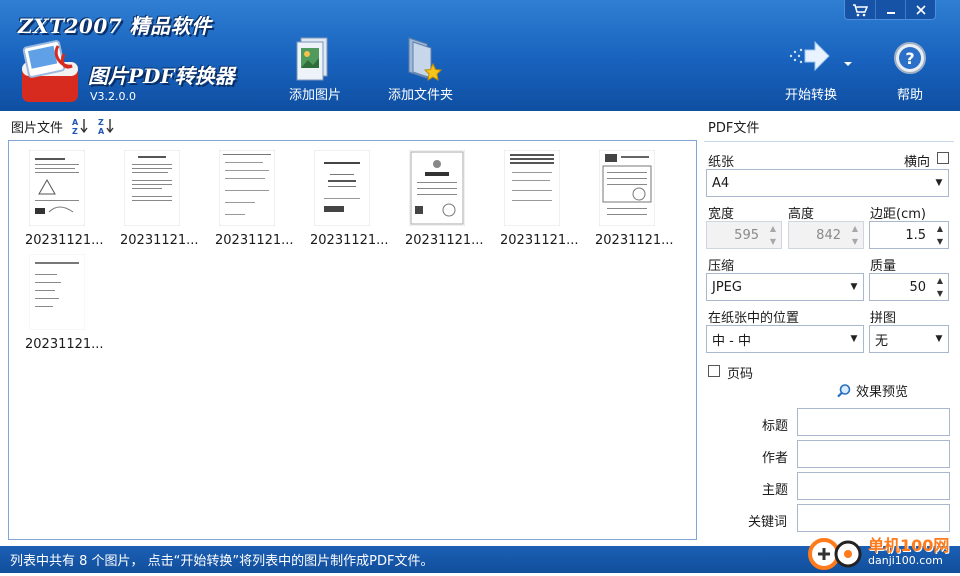 The width and height of the screenshot is (960, 576). I want to click on file-list-label: 图片文件, so click(37, 128).